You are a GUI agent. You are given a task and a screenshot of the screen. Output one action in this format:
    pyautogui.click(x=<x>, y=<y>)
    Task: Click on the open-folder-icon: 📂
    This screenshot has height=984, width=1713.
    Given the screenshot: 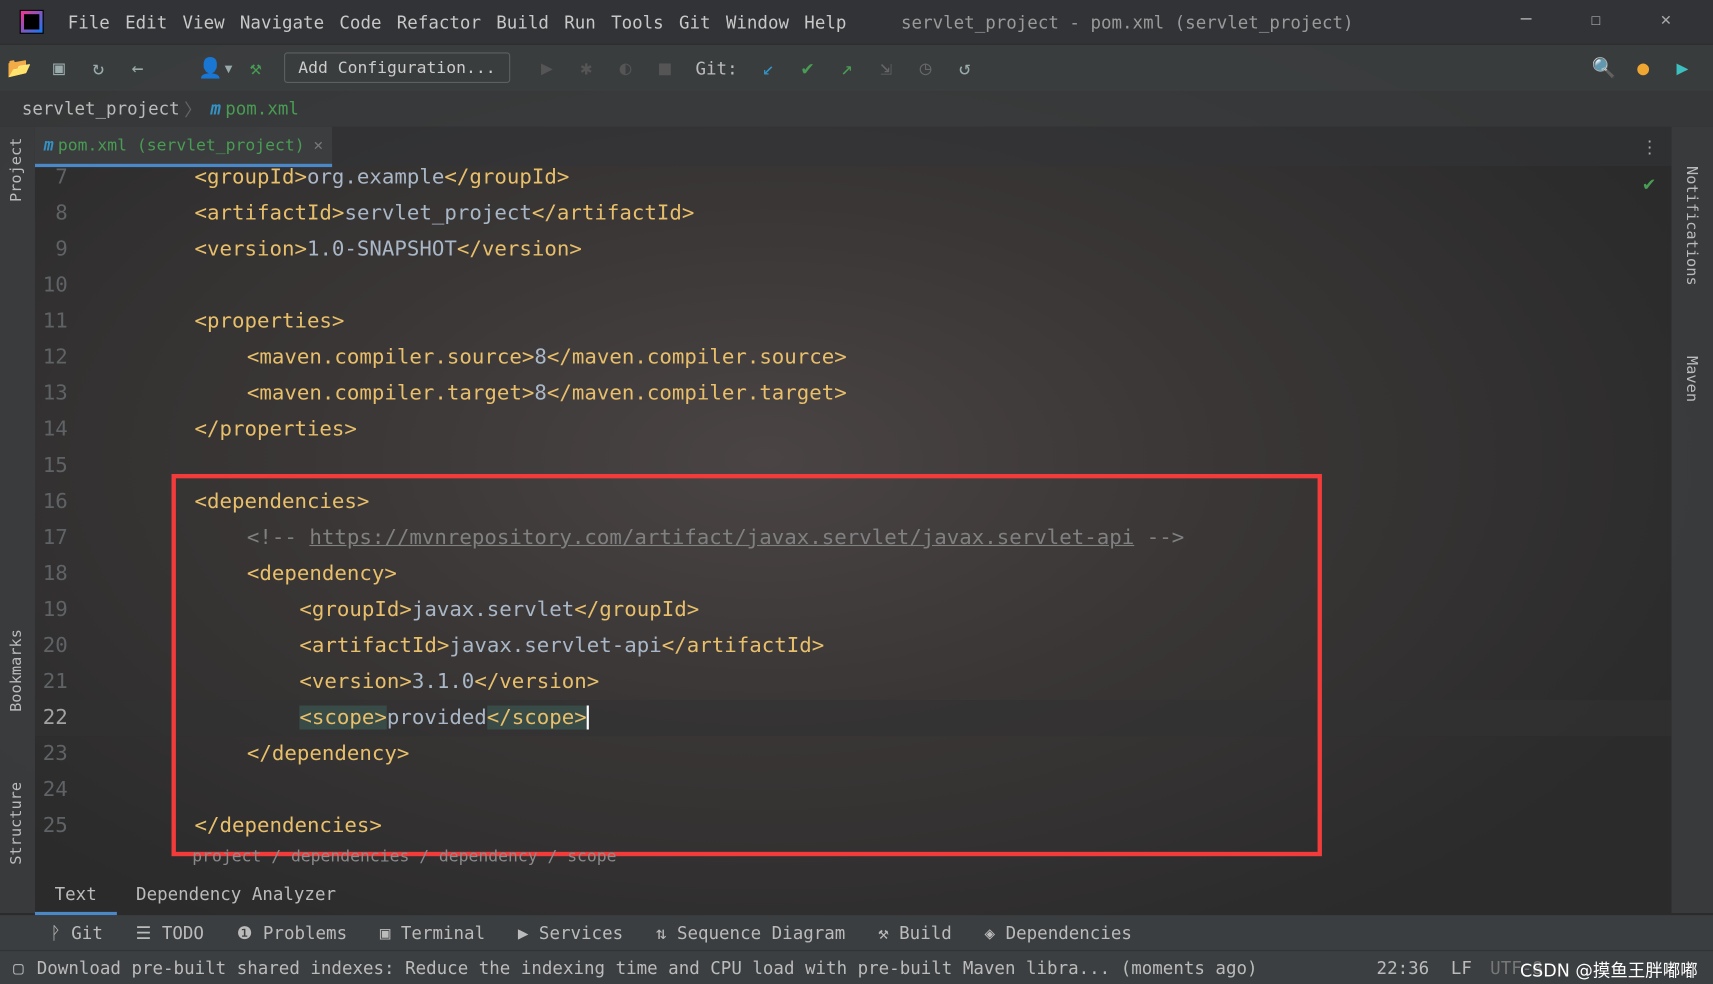 What is the action you would take?
    pyautogui.click(x=19, y=67)
    